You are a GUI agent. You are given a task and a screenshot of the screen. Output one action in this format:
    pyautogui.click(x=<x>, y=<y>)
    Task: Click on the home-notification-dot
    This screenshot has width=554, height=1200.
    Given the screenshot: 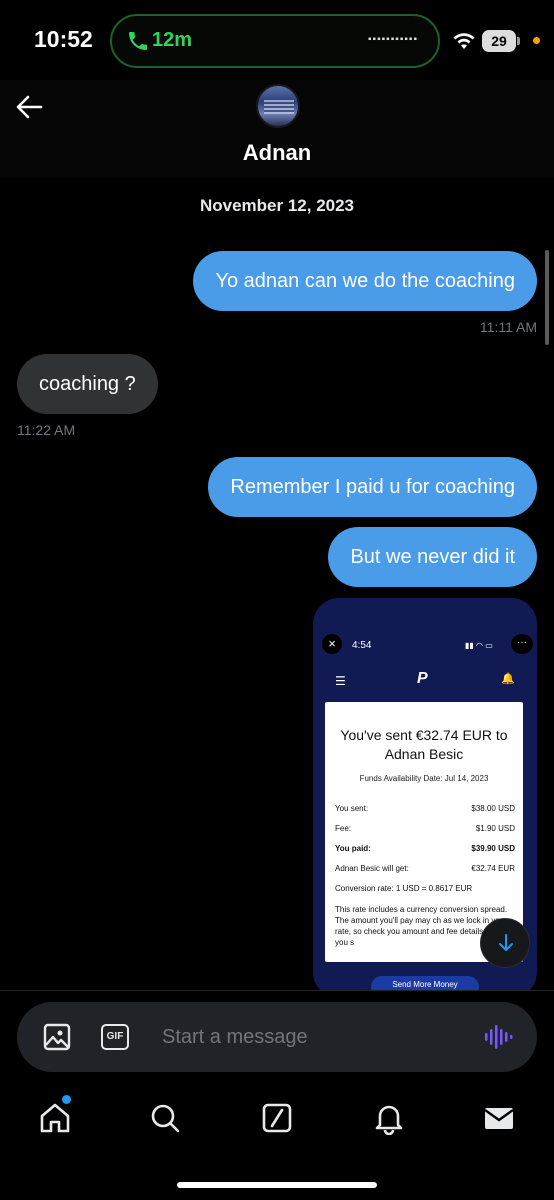 What is the action you would take?
    pyautogui.click(x=66, y=1099)
    